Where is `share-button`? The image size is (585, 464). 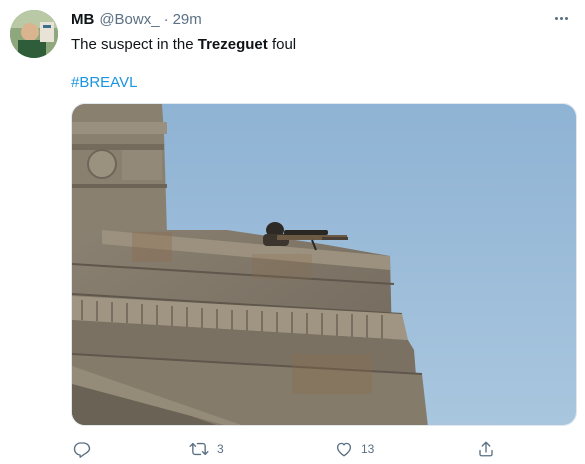
share-button is located at coordinates (486, 449).